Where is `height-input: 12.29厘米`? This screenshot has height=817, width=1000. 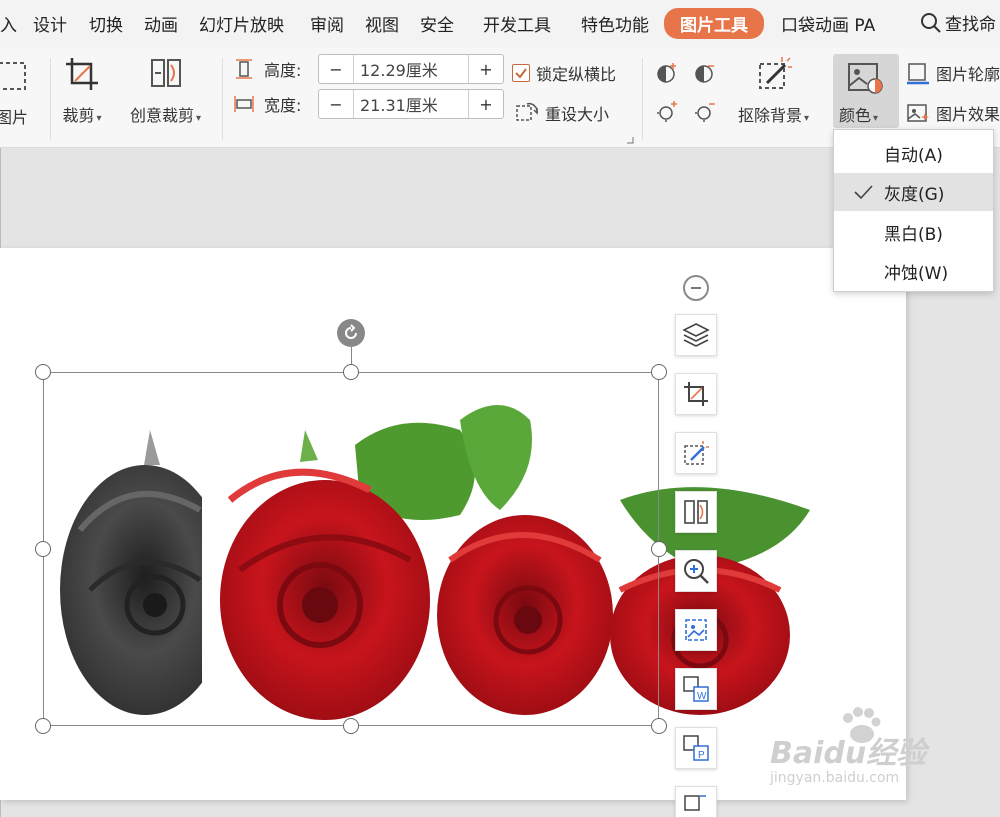 height-input: 12.29厘米 is located at coordinates (411, 69).